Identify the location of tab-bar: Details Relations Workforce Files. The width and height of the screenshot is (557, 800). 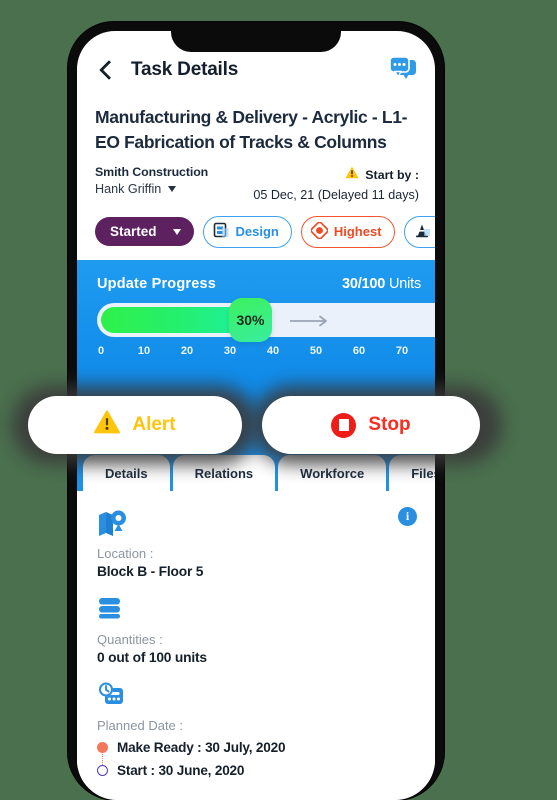
(256, 472).